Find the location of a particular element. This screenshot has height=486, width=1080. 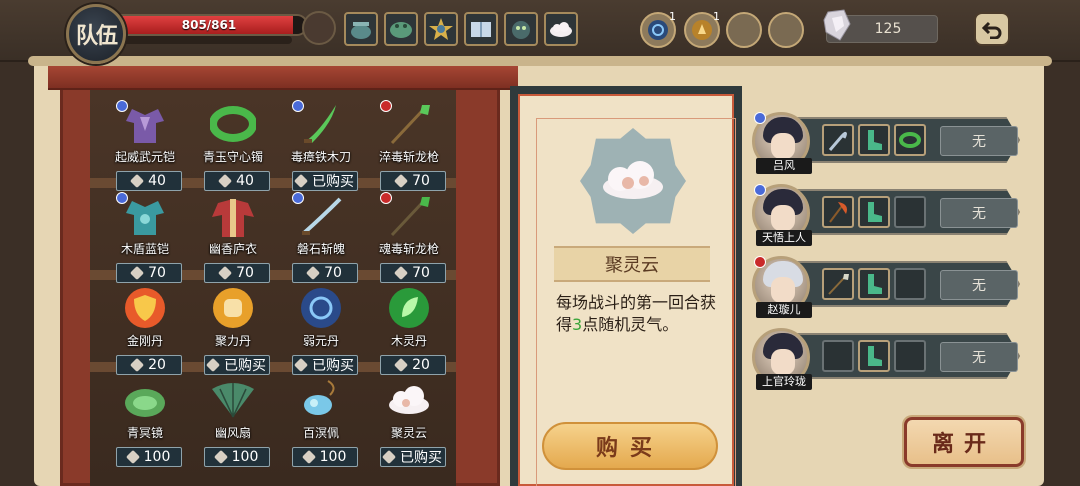

detail-description: 每场战斗的第一回合获得3点随机灵气。 is located at coordinates (636, 314).